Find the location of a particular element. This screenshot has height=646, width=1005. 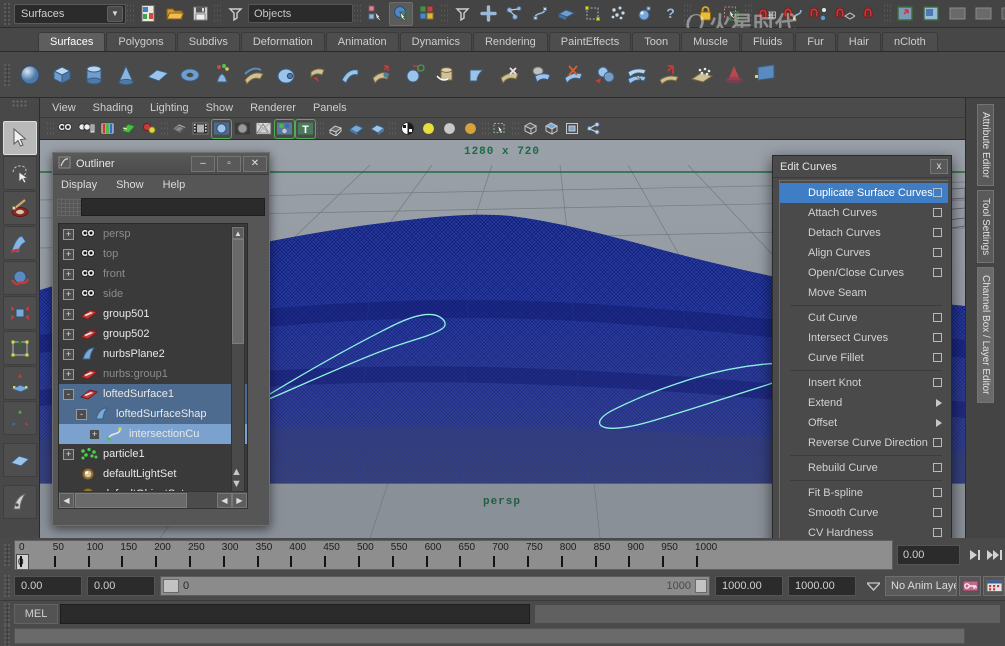

menu-item-offset: Offset is located at coordinates (864, 423).